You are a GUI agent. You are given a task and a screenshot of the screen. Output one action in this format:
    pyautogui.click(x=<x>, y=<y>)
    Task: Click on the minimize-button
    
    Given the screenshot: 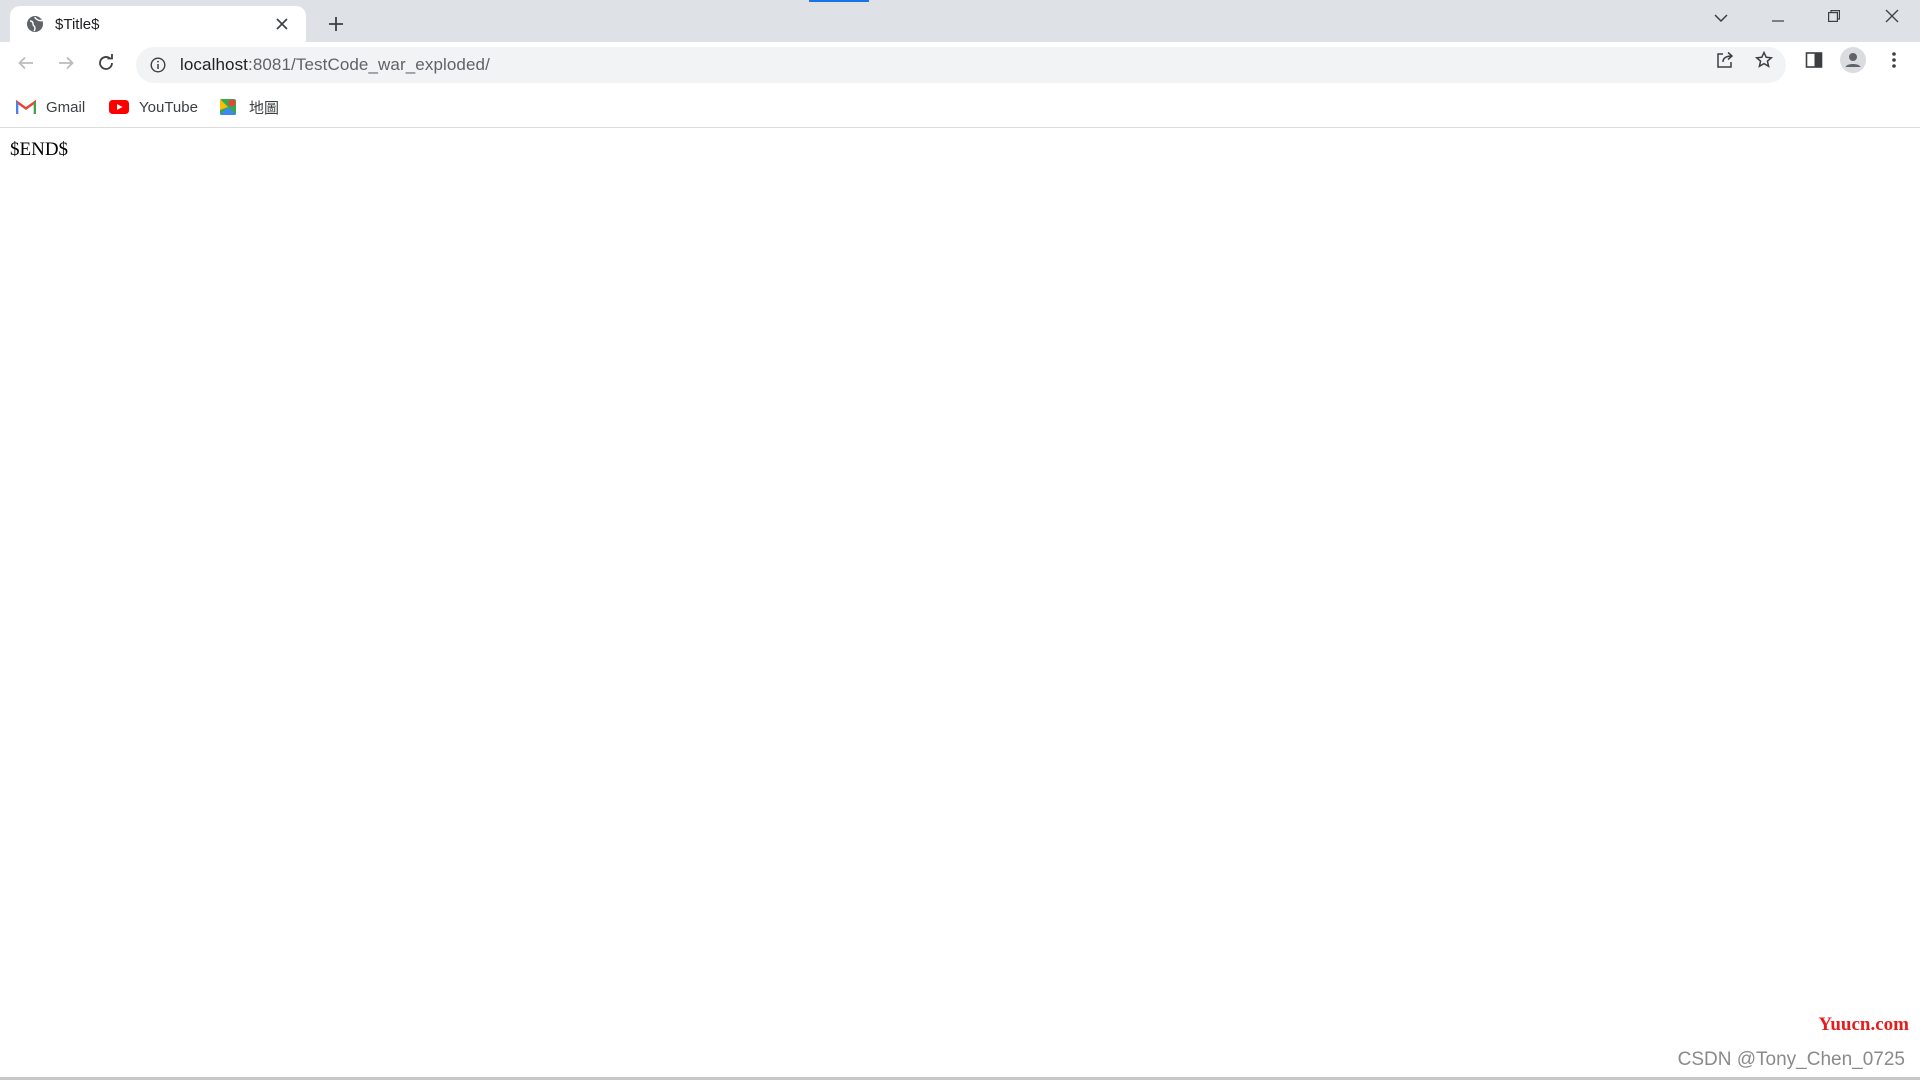 What is the action you would take?
    pyautogui.click(x=1778, y=18)
    